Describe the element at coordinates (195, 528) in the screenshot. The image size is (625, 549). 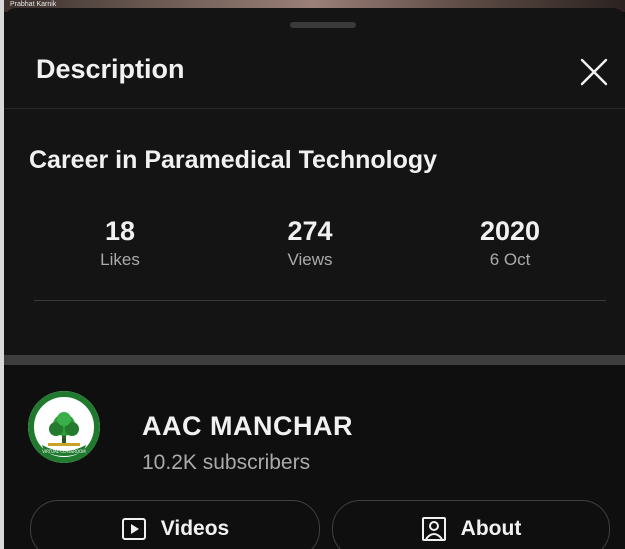
I see `videos-button-label: Videos` at that location.